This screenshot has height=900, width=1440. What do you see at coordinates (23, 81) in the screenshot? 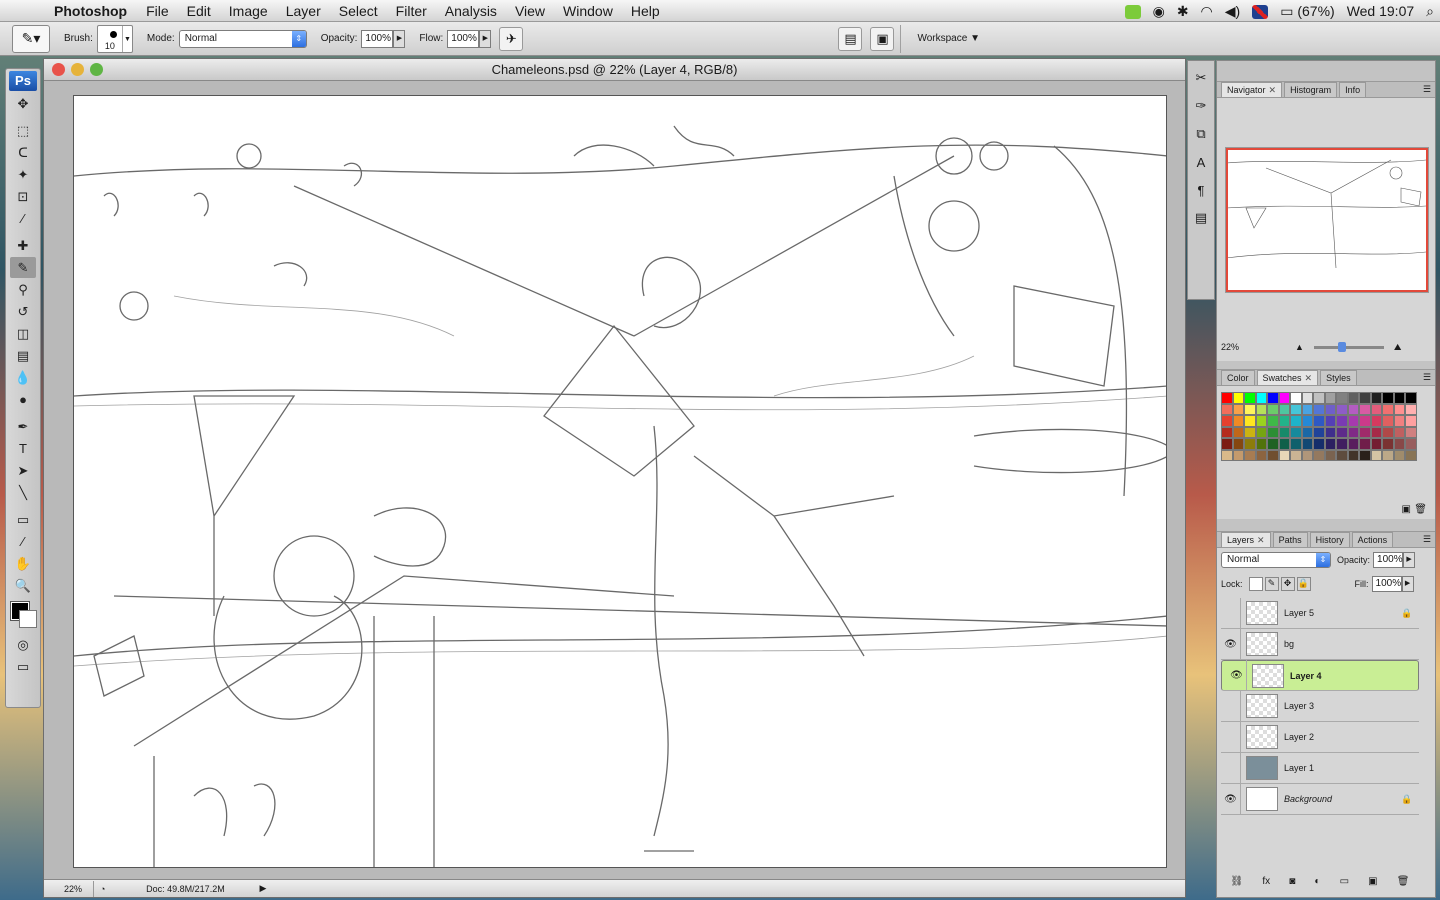
I see `photoshop-logo: Ps` at bounding box center [23, 81].